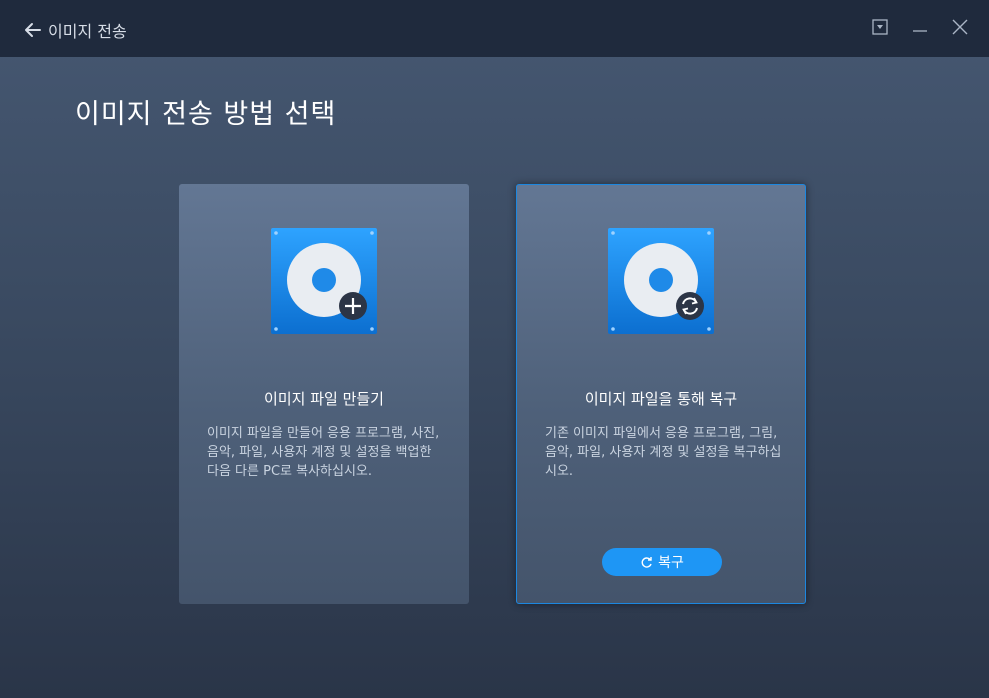  I want to click on refresh-icon, so click(646, 562).